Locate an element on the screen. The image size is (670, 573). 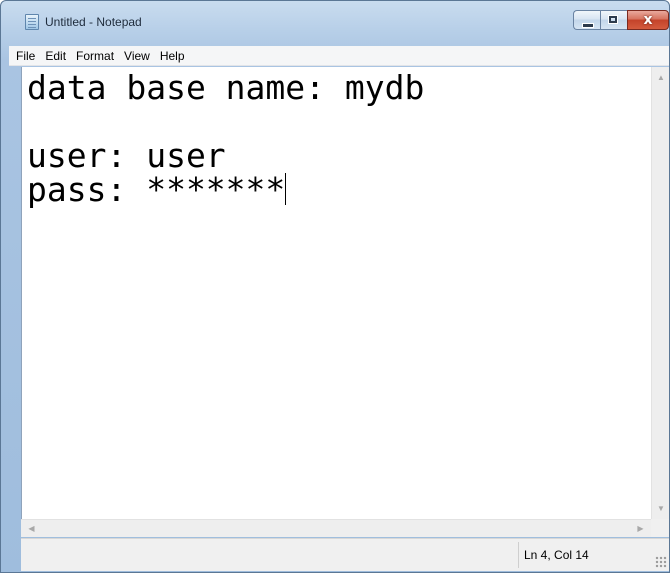
window-title: Untitled - Notepad is located at coordinates (93, 22).